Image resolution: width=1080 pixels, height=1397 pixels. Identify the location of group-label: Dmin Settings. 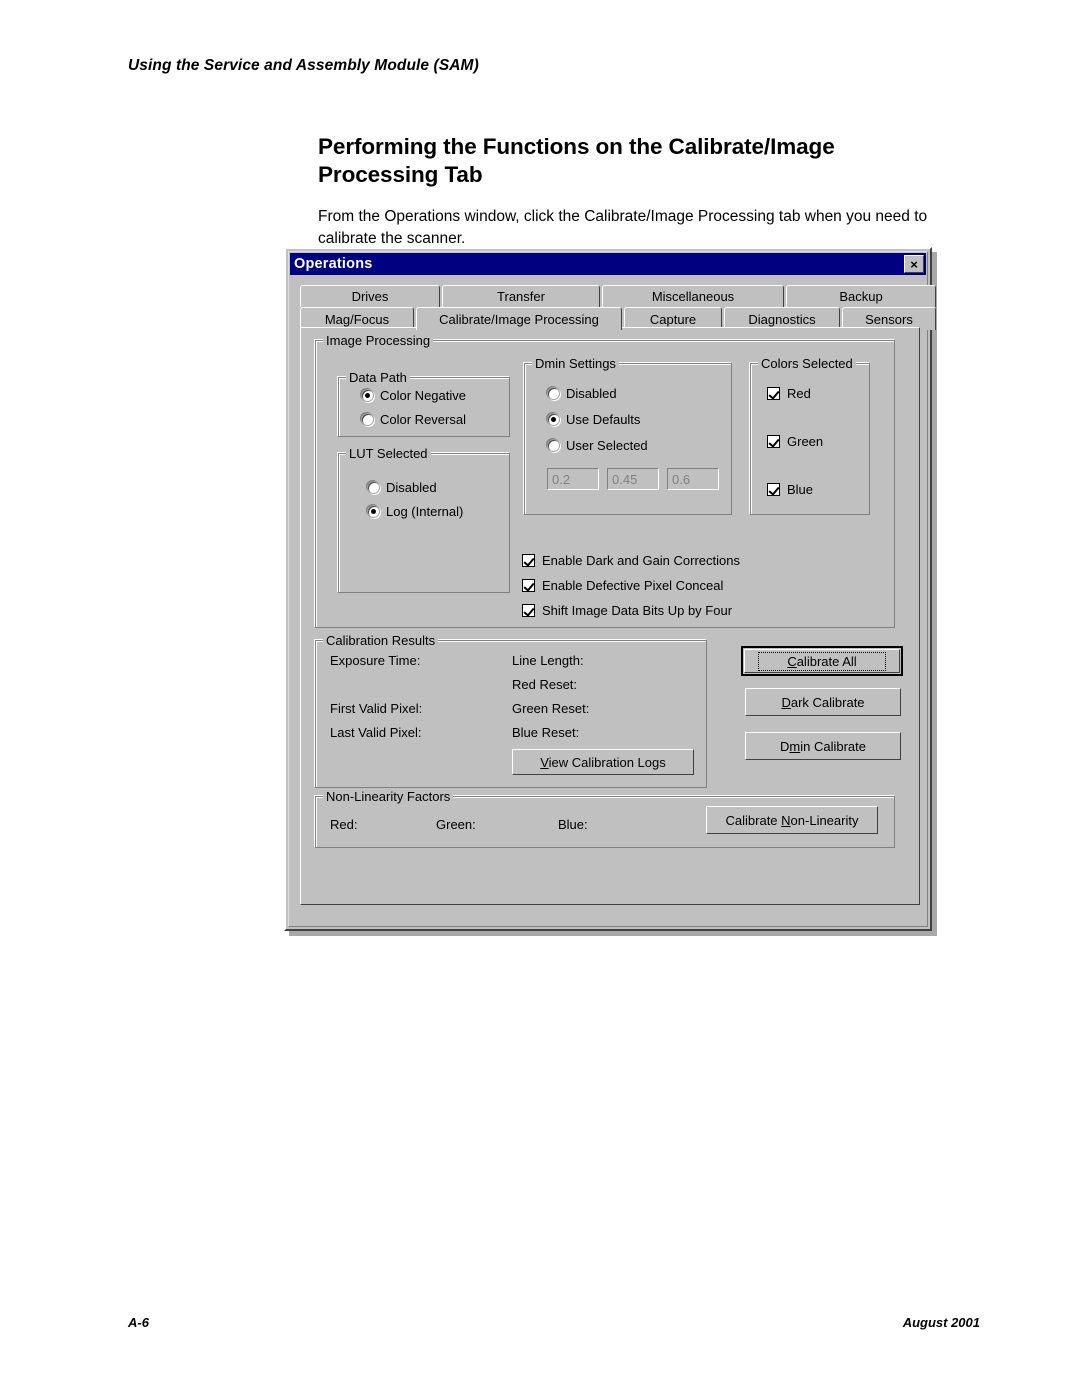
(575, 363).